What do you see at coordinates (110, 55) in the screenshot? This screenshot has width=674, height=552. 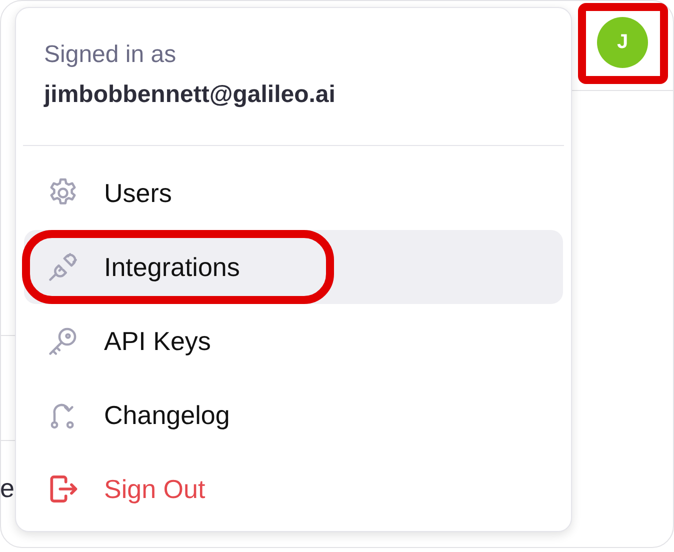 I see `signed-in-label: Signed in as` at bounding box center [110, 55].